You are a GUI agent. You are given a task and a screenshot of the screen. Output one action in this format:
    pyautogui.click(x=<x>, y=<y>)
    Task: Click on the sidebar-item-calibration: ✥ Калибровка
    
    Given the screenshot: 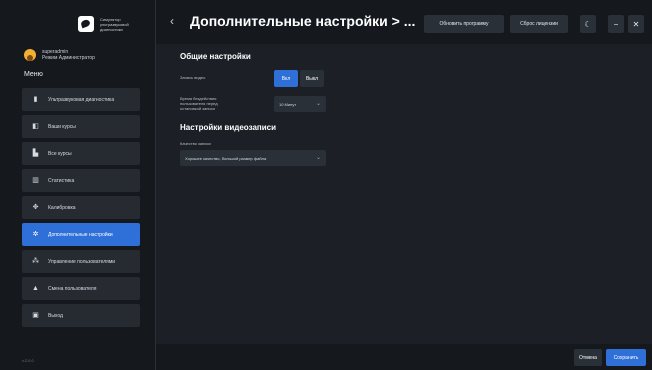 What is the action you would take?
    pyautogui.click(x=81, y=207)
    